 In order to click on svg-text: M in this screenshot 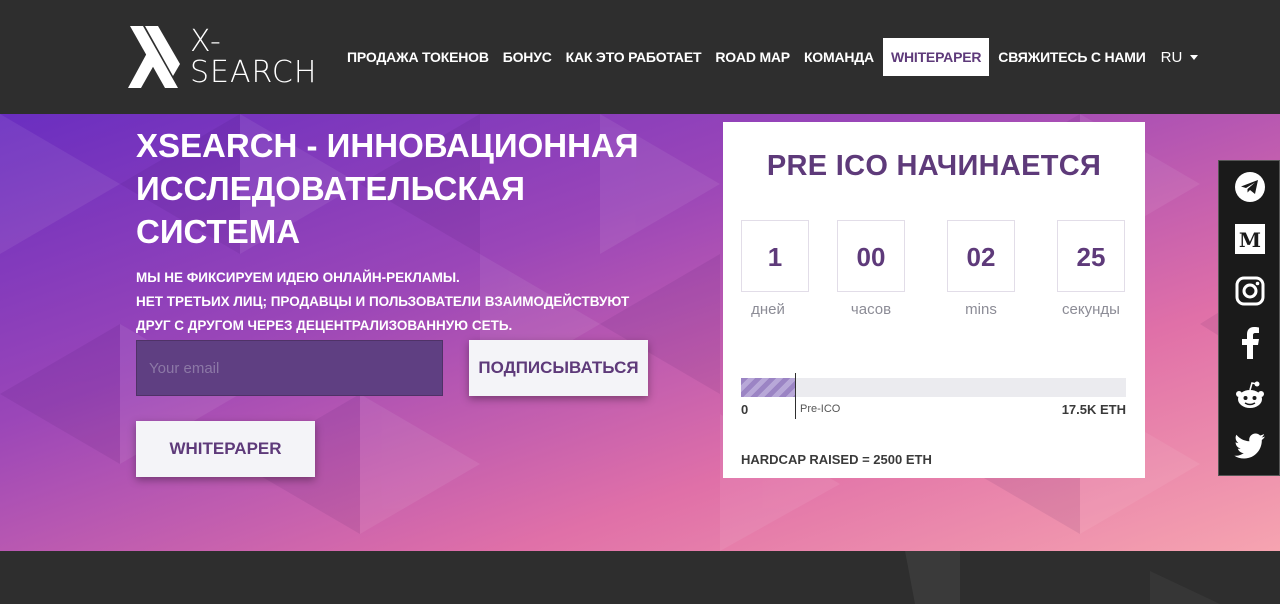, I will do `click(1250, 240)`.